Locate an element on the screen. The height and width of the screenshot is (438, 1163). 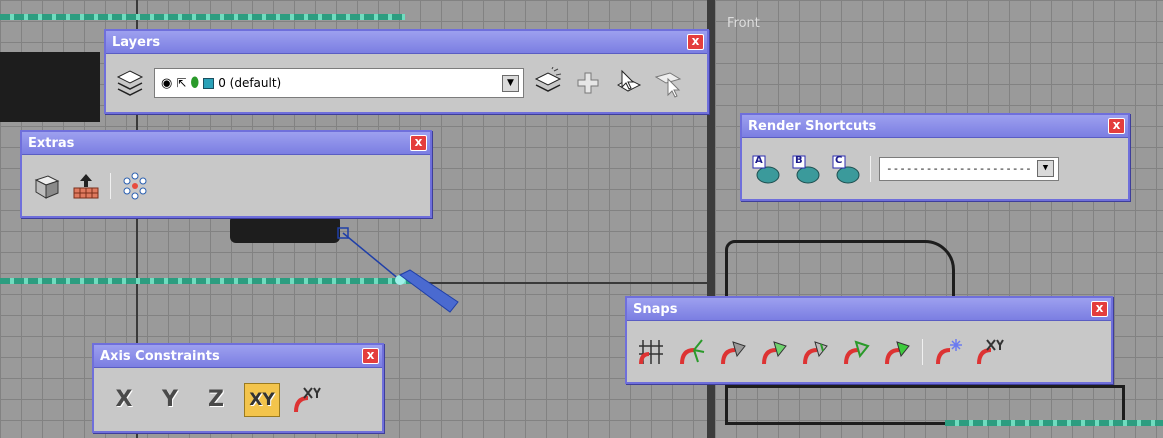
render-preset-c-label: C is located at coordinates (839, 160).